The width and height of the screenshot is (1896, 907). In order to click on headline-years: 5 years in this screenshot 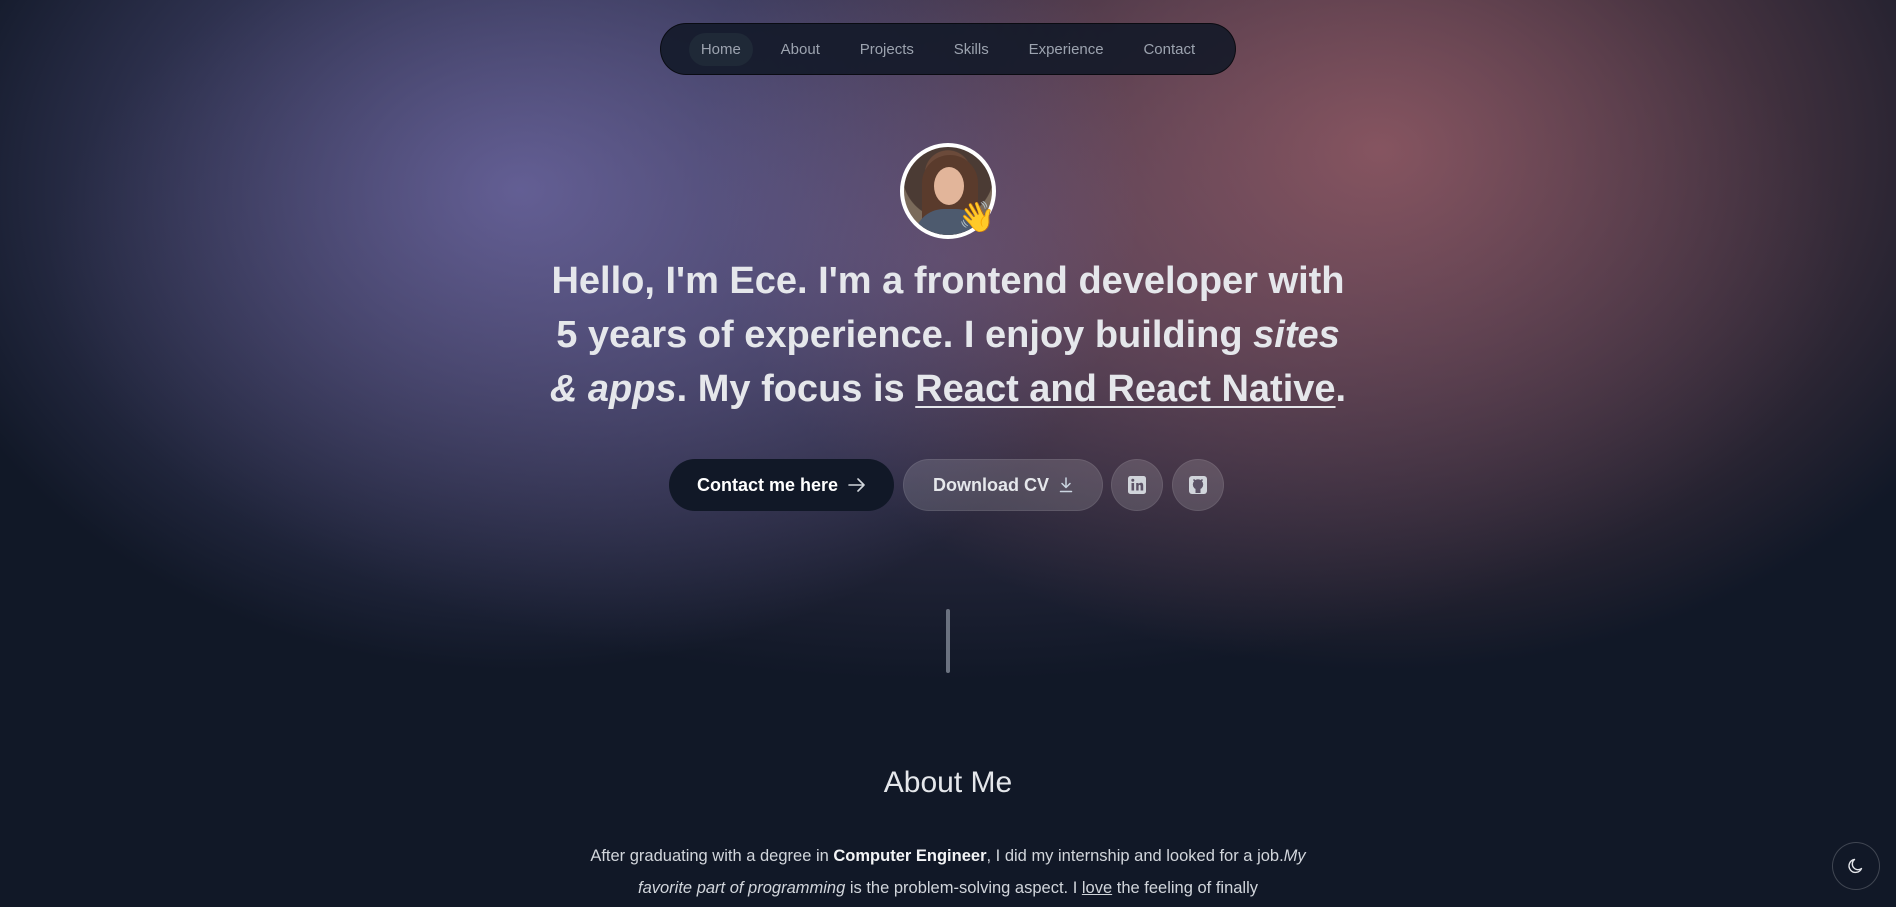, I will do `click(622, 335)`.